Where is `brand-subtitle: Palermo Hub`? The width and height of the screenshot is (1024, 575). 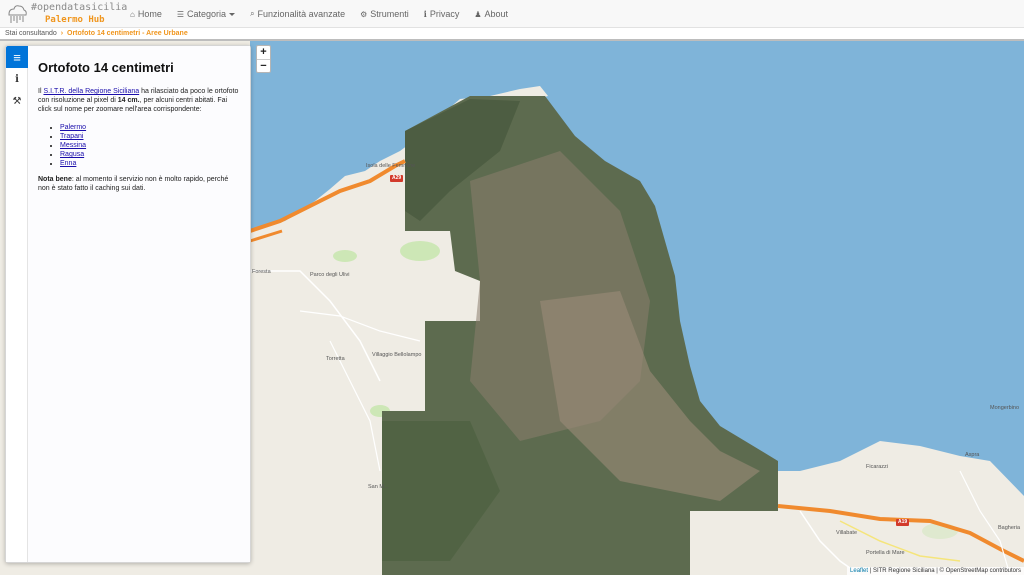
brand-subtitle: Palermo Hub is located at coordinates (75, 20).